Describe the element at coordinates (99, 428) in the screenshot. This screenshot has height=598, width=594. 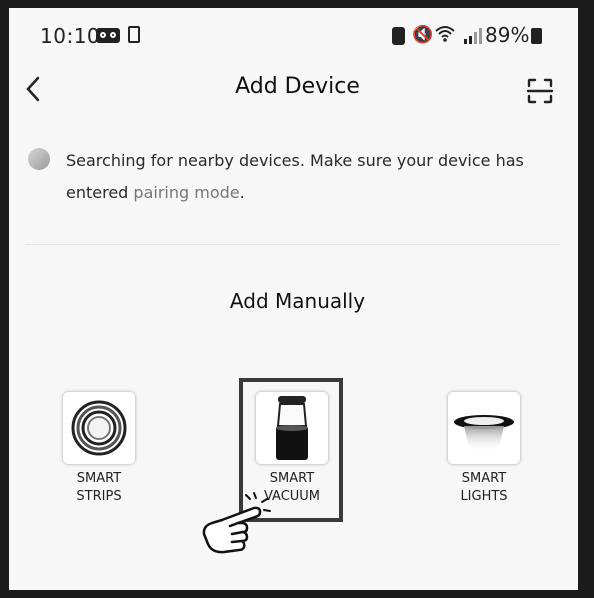
I see `led-strip-icon` at that location.